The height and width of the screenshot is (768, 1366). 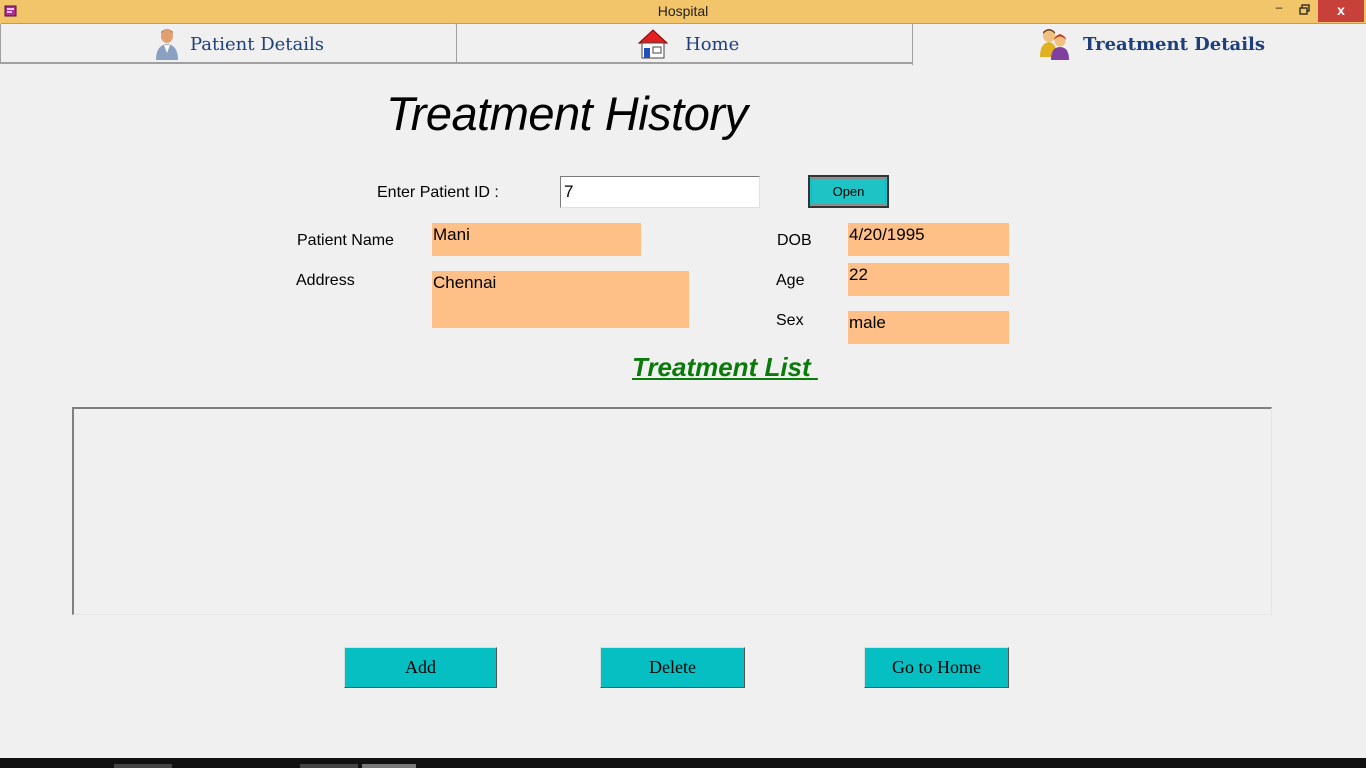 I want to click on patient-name-field: Mani, so click(x=536, y=239).